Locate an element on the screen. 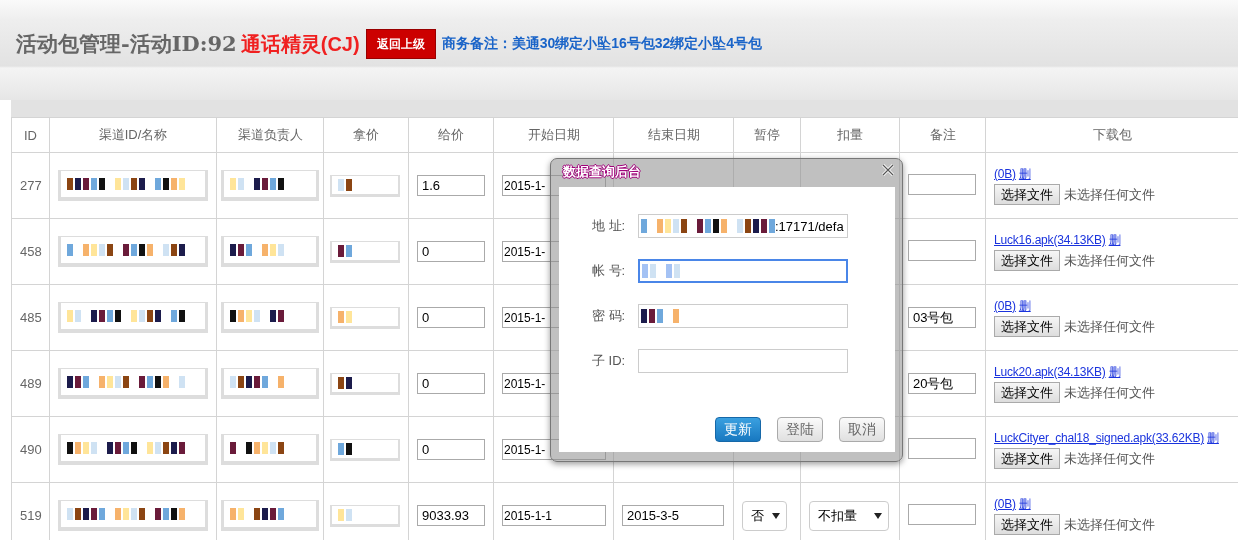  field-value: :17171/defa is located at coordinates (809, 226).